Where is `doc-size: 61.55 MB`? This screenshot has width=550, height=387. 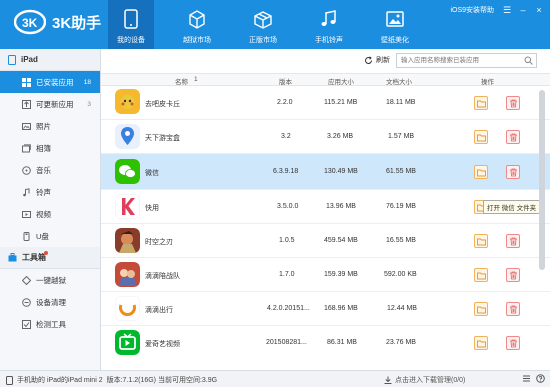 doc-size: 61.55 MB is located at coordinates (401, 171).